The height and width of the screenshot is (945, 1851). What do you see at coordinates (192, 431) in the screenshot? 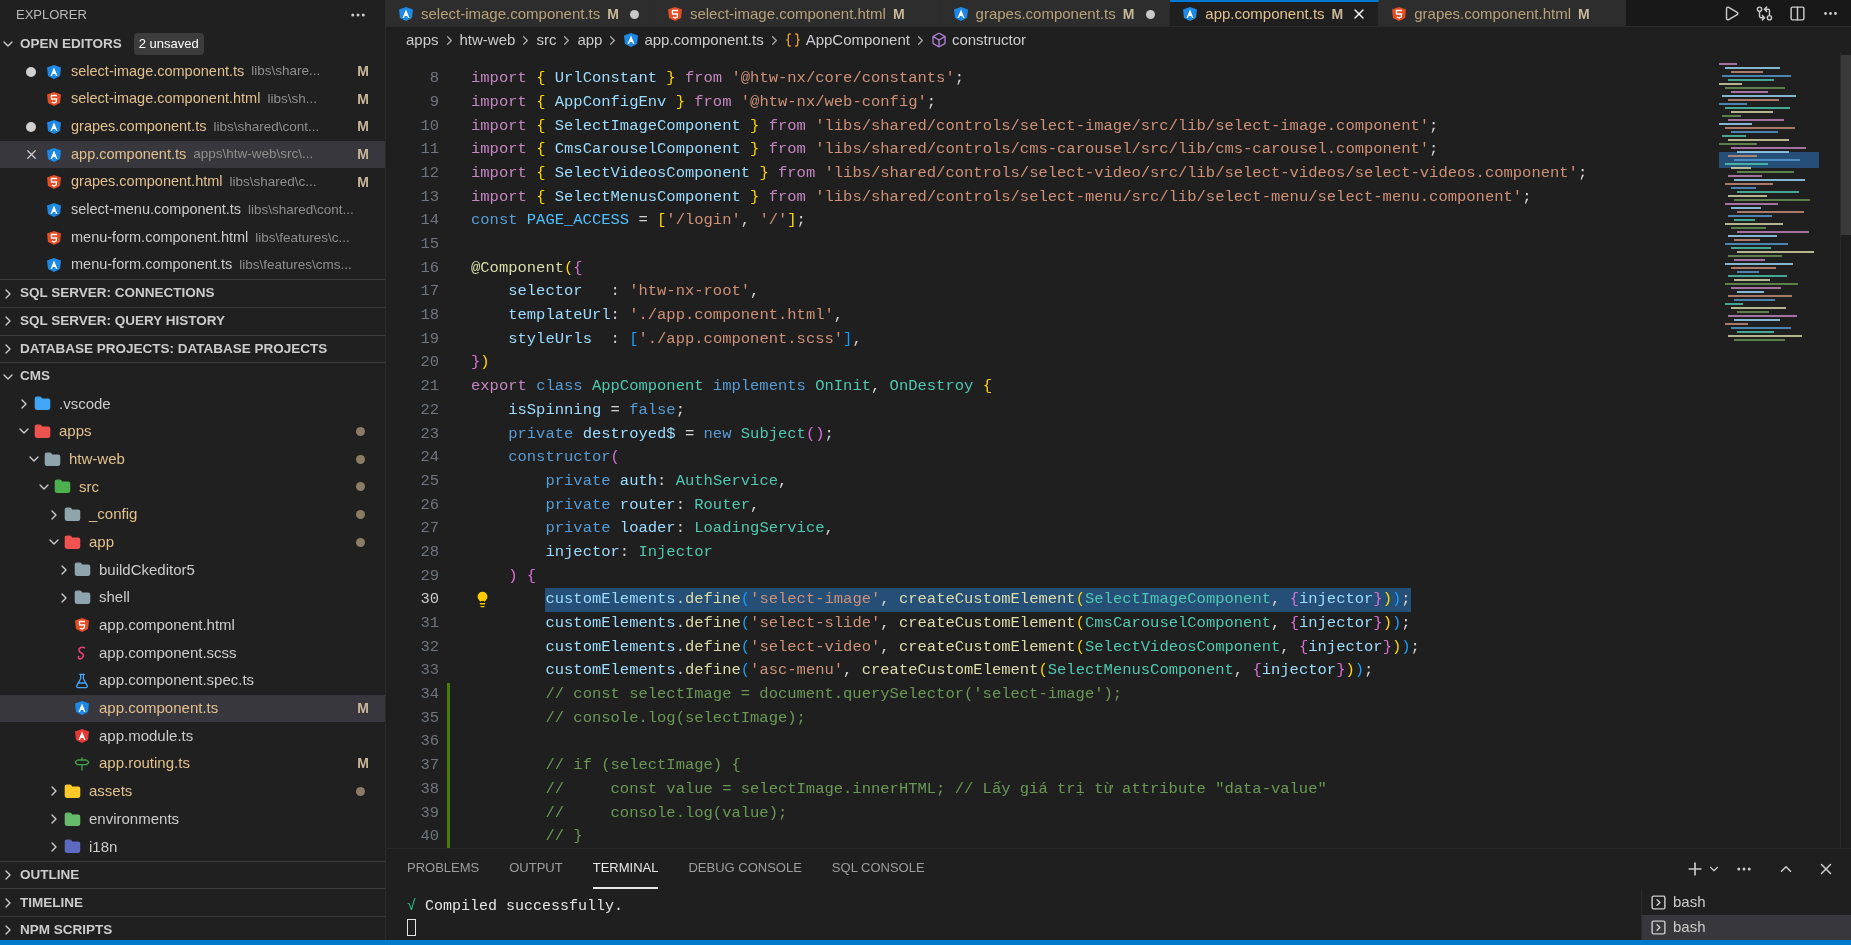
I see `tree-item: apps` at bounding box center [192, 431].